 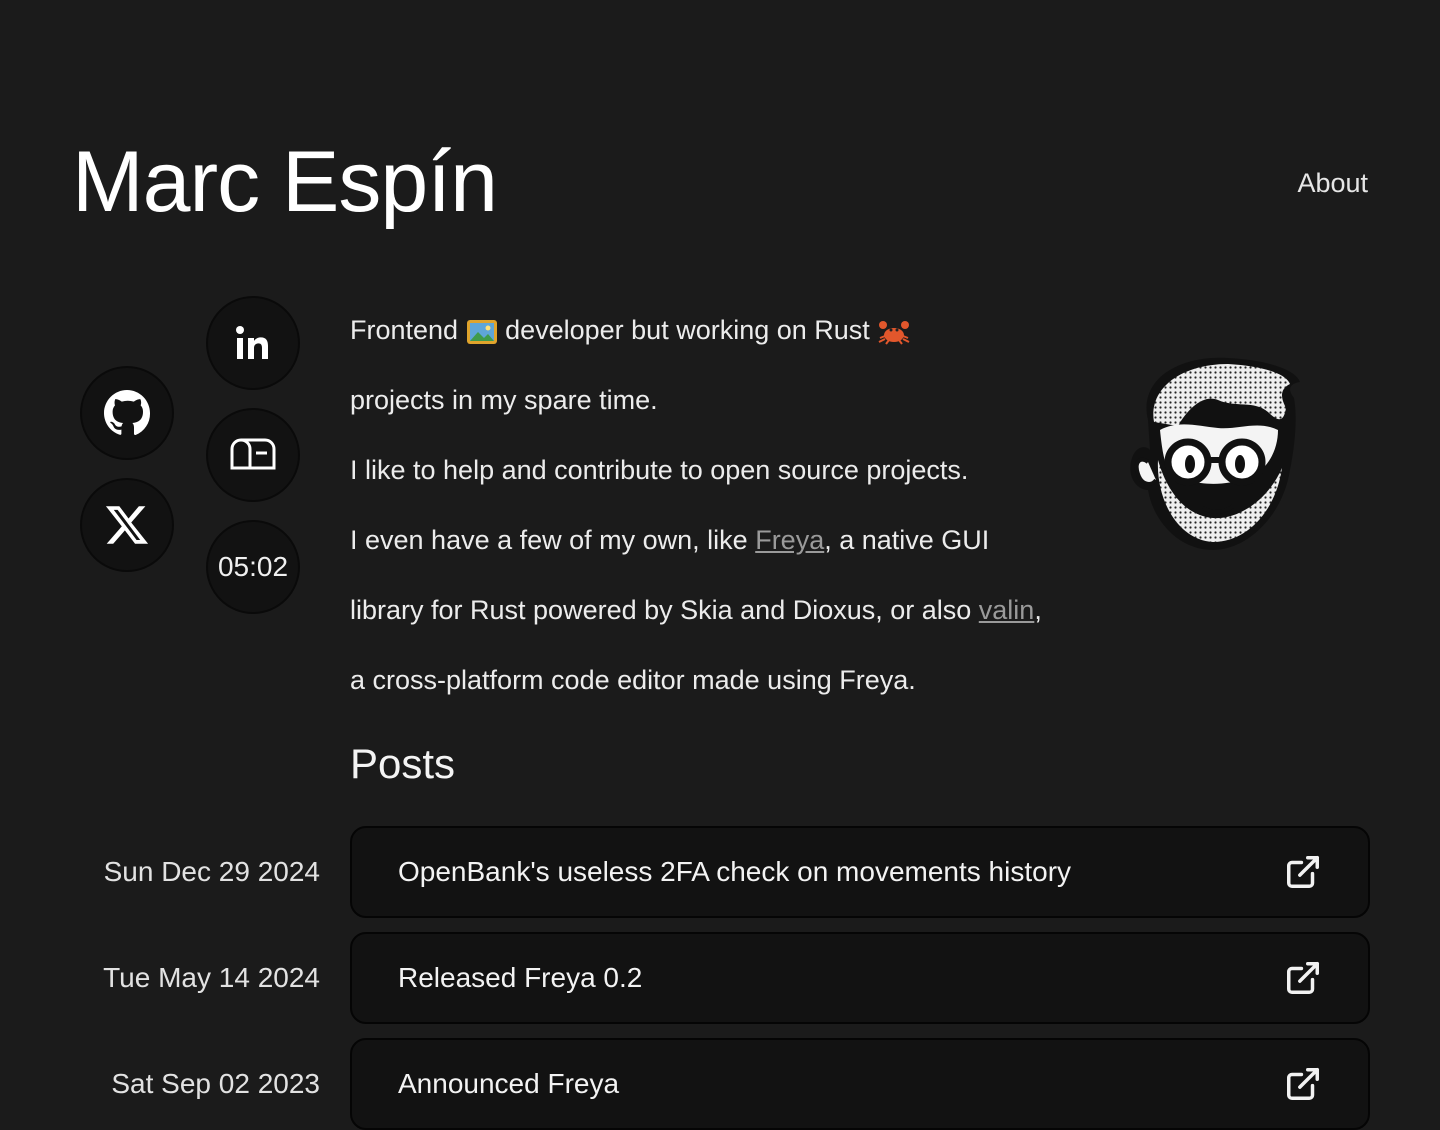 I want to click on post-card: Released Freya 0.2, so click(x=860, y=978).